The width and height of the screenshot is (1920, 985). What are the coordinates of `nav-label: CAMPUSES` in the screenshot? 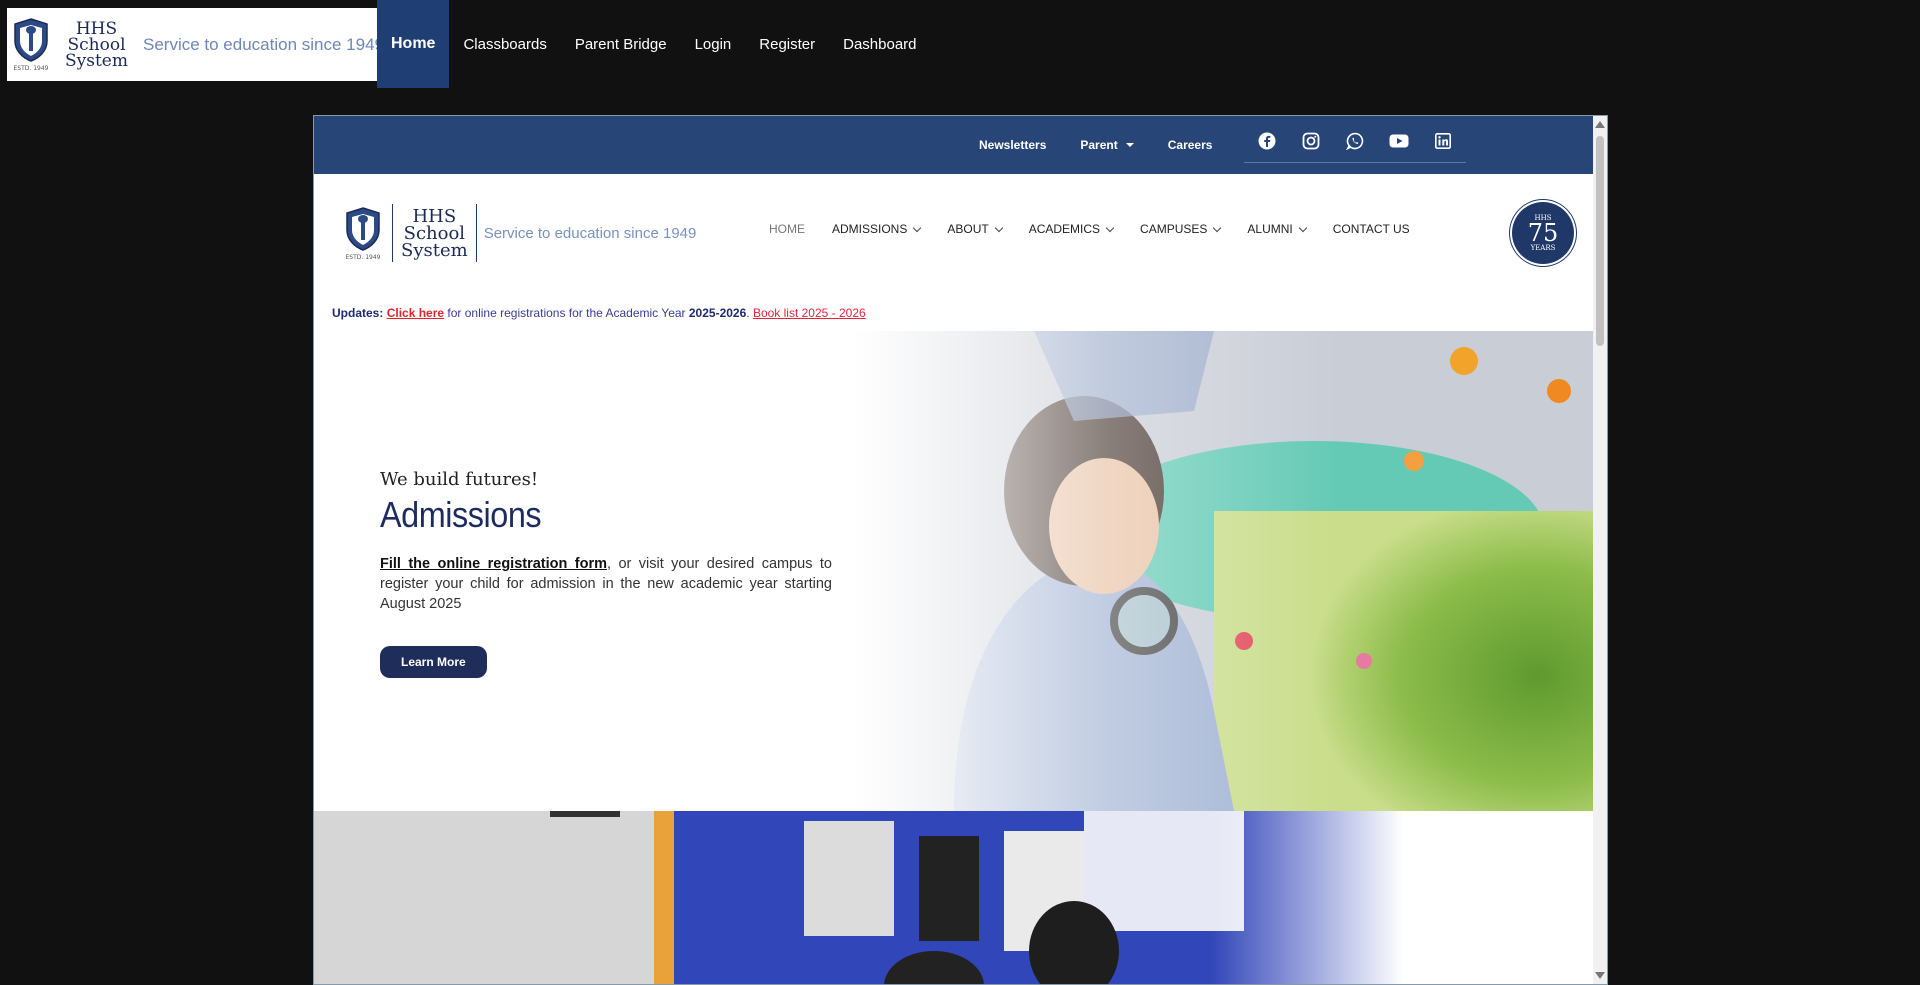 It's located at (1174, 229).